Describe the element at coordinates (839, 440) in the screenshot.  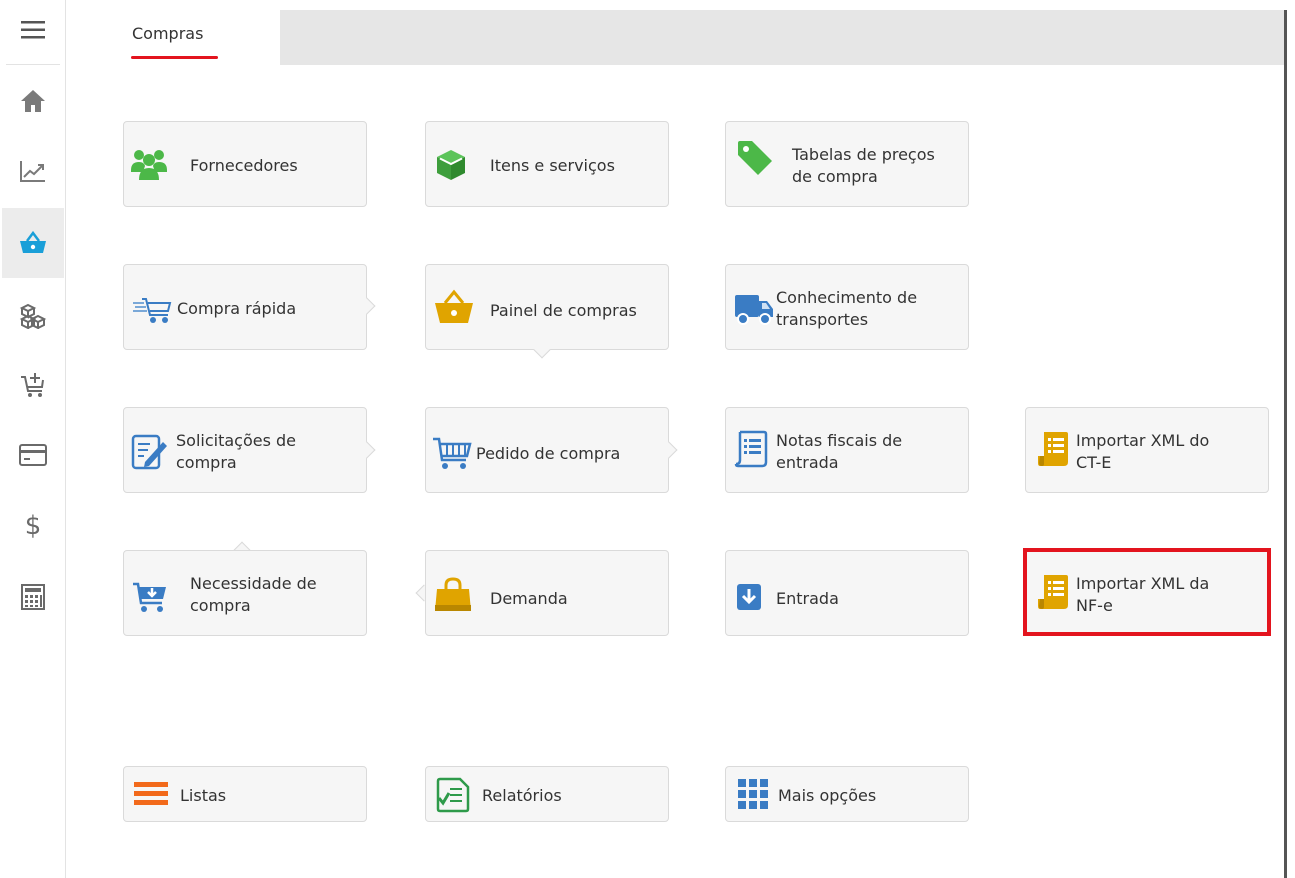
I see `card-notas-label-1: Notas fiscais de` at that location.